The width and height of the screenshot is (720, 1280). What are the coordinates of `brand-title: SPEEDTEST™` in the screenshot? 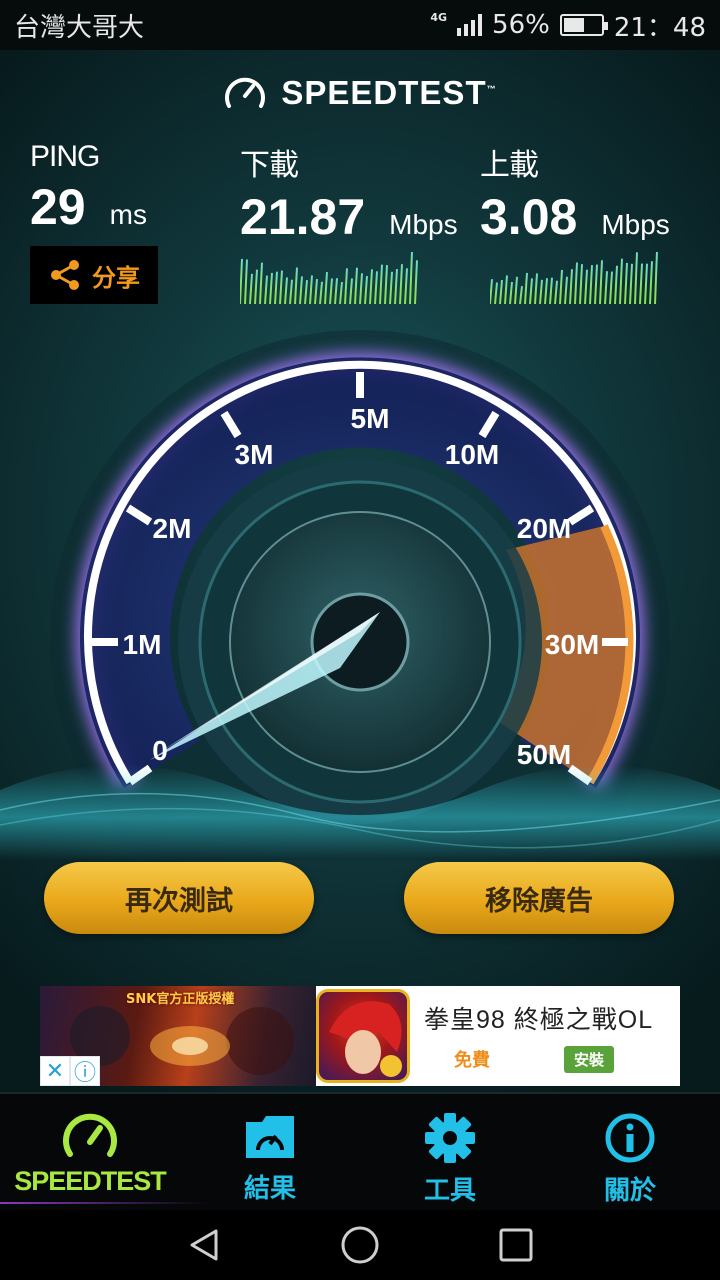 It's located at (388, 93).